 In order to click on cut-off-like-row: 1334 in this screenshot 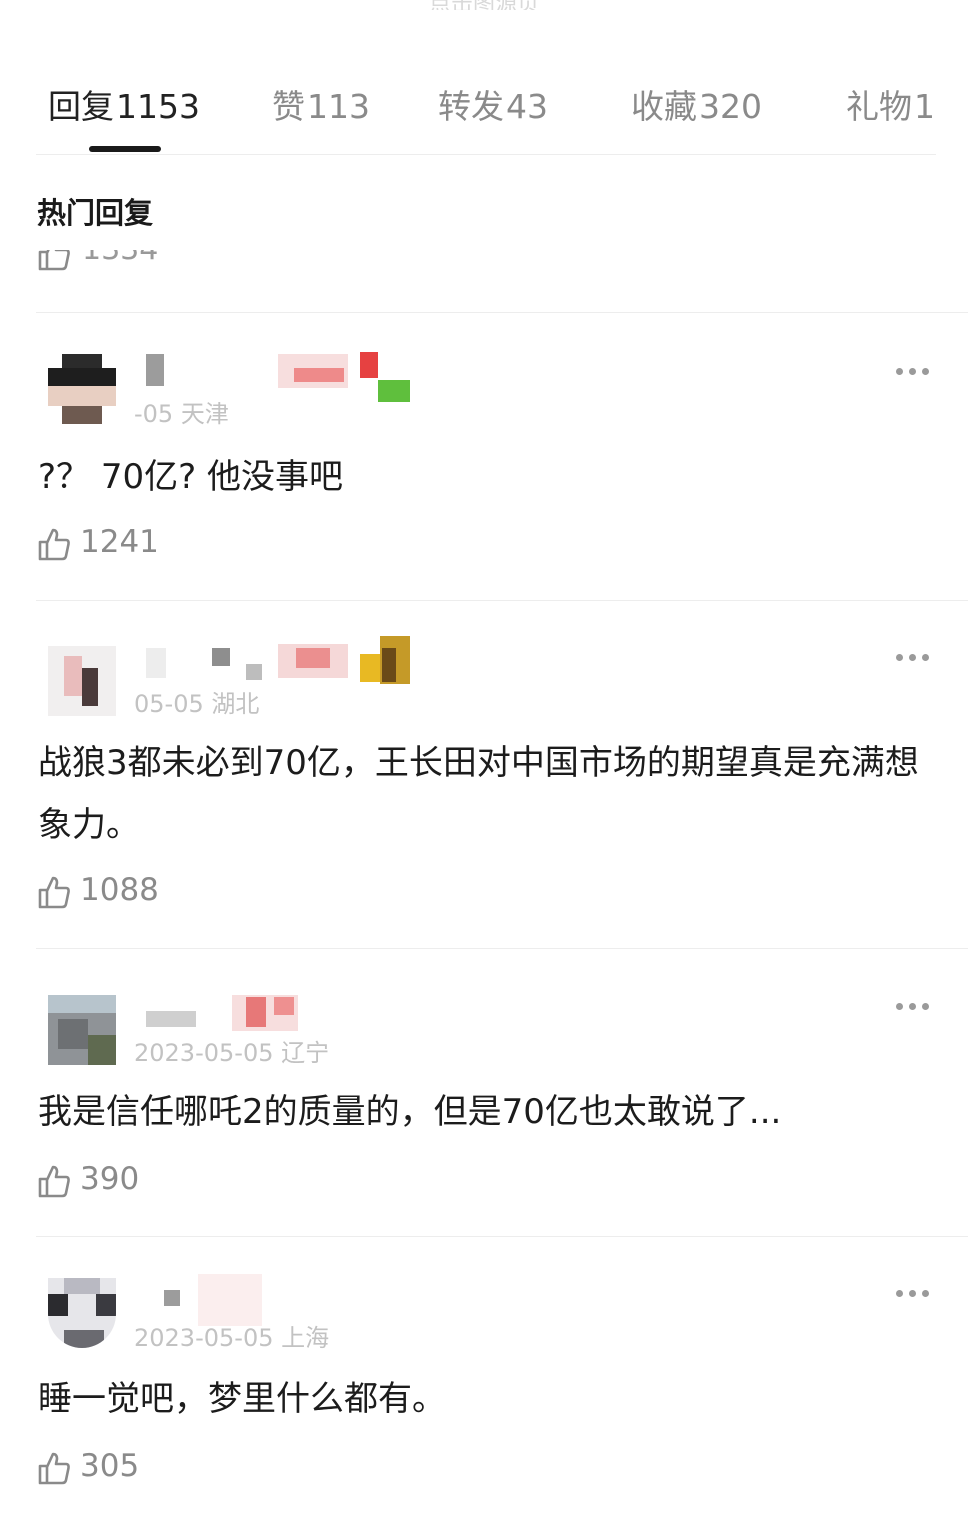, I will do `click(136, 261)`.